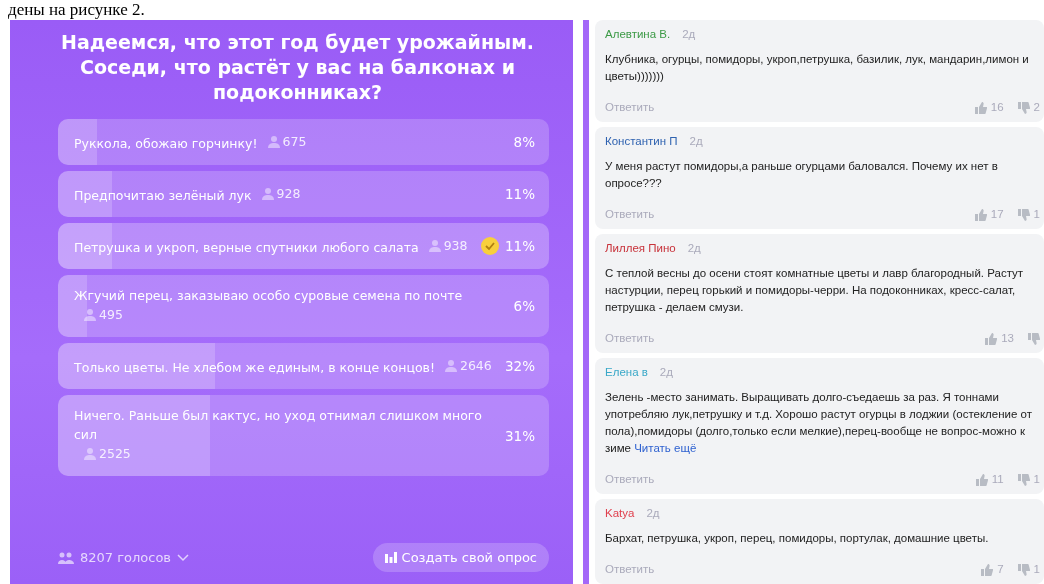 The image size is (1044, 584). I want to click on chevron-down-icon, so click(183, 557).